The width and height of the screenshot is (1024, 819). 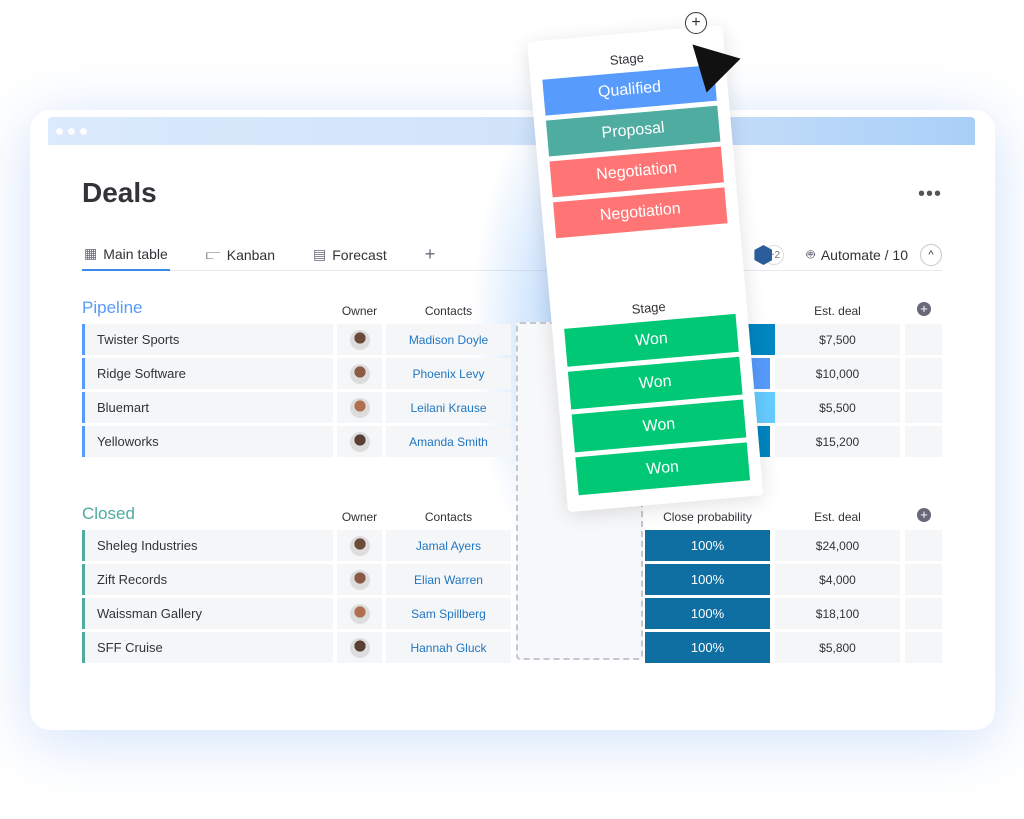 I want to click on item-name: Sheleg Industries, so click(x=207, y=545).